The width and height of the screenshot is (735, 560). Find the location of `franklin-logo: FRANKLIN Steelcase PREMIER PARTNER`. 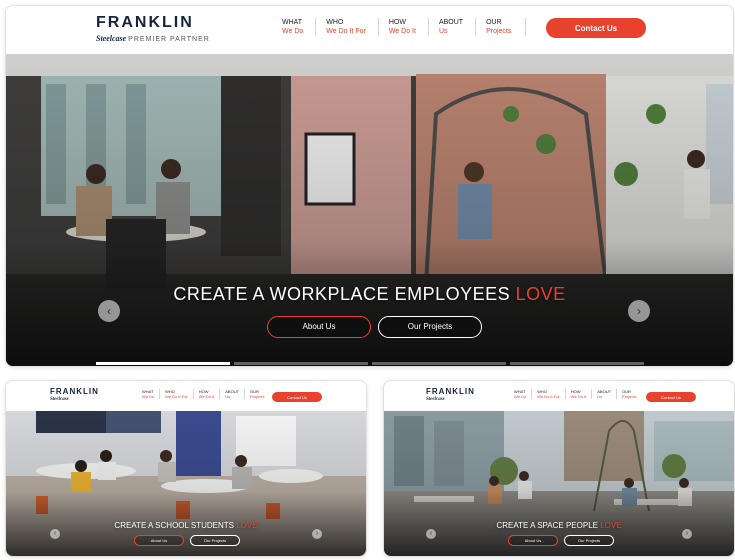

franklin-logo: FRANKLIN Steelcase PREMIER PARTNER is located at coordinates (153, 28).